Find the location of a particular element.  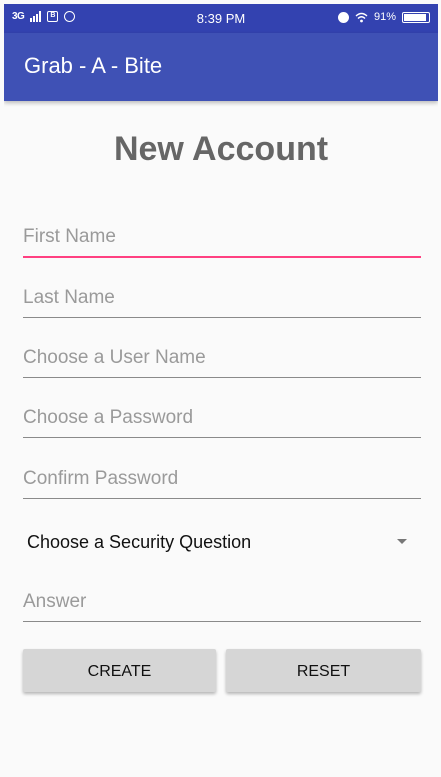

app-bar: Grab - A - Bite is located at coordinates (221, 67).